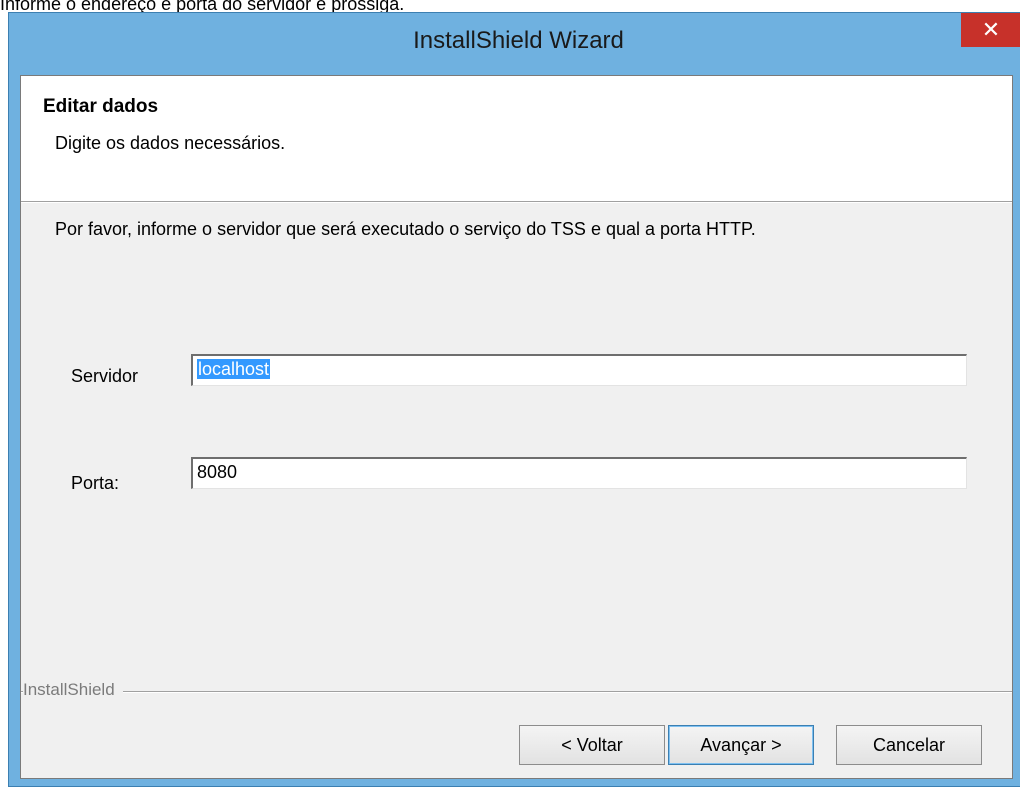 The width and height of the screenshot is (1020, 789). What do you see at coordinates (592, 745) in the screenshot?
I see `back-button: < Voltar` at bounding box center [592, 745].